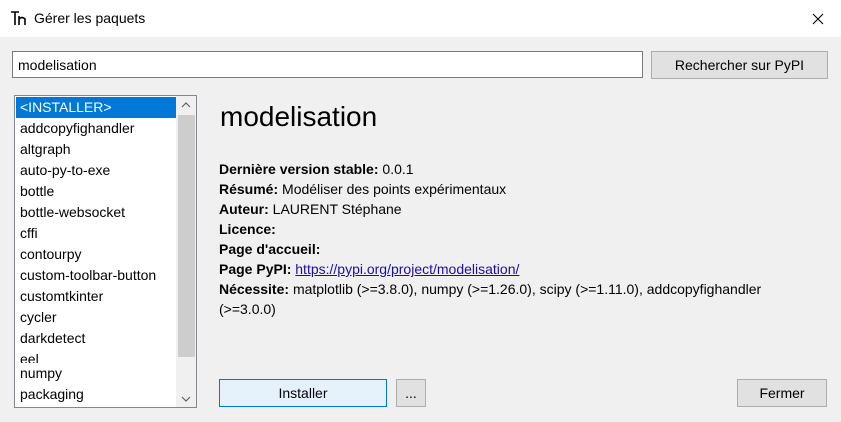 The image size is (841, 422). What do you see at coordinates (96, 128) in the screenshot?
I see `package-list-item: addcopyfighandler` at bounding box center [96, 128].